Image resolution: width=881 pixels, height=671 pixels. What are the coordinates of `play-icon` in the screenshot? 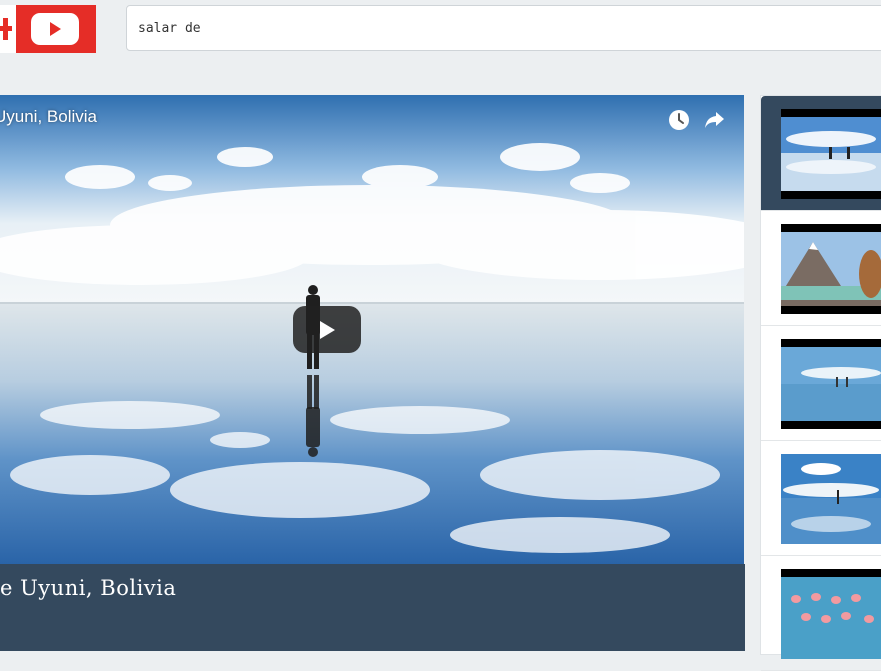 It's located at (327, 329).